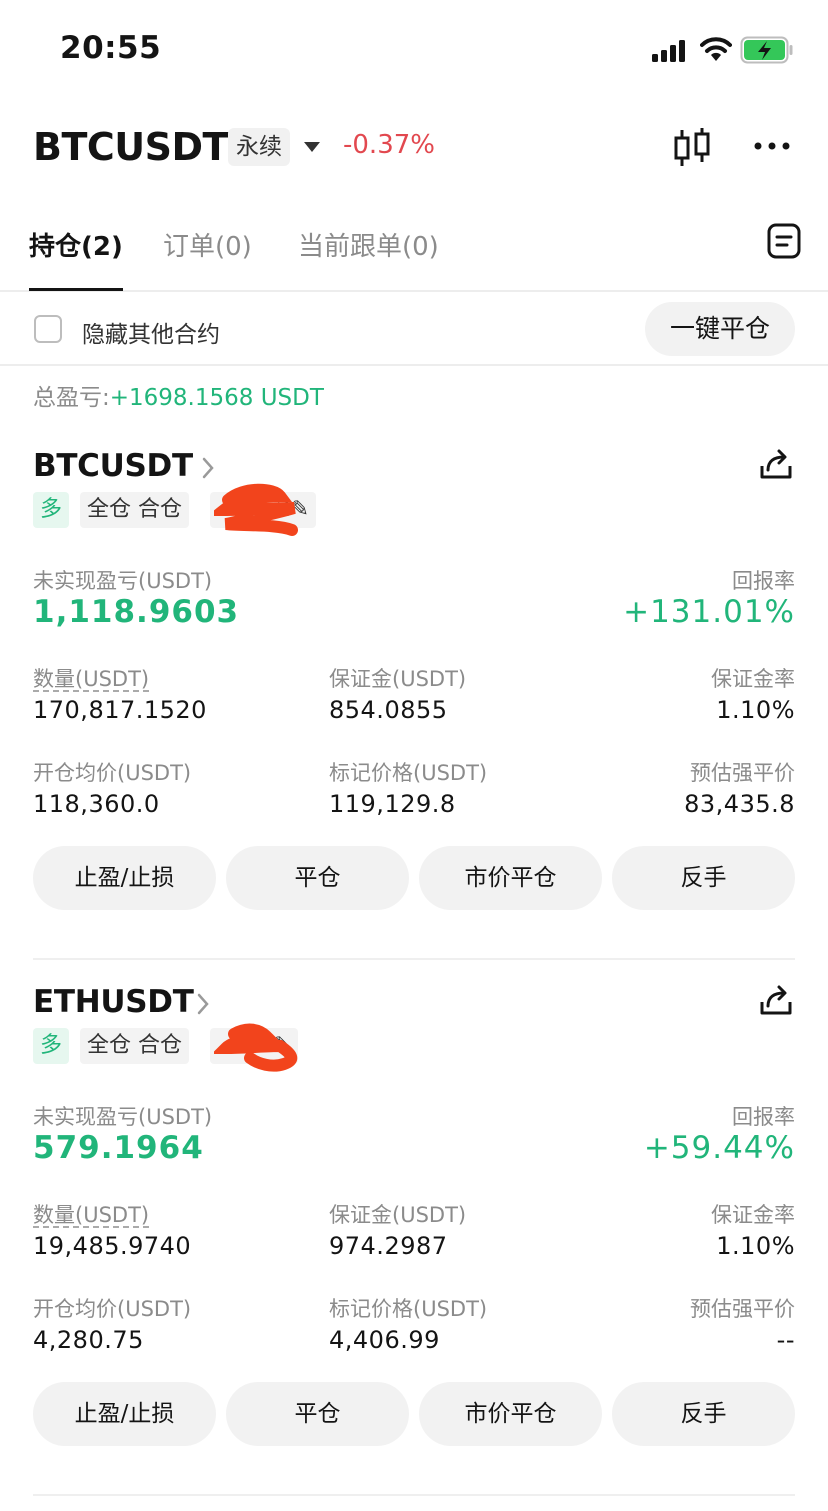  I want to click on chevron-down-icon, so click(312, 147).